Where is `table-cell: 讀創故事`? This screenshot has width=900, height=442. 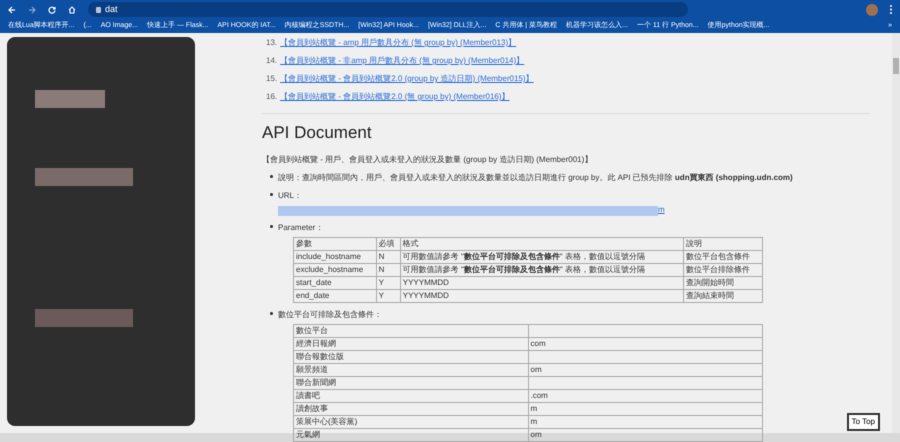
table-cell: 讀創故事 is located at coordinates (411, 408).